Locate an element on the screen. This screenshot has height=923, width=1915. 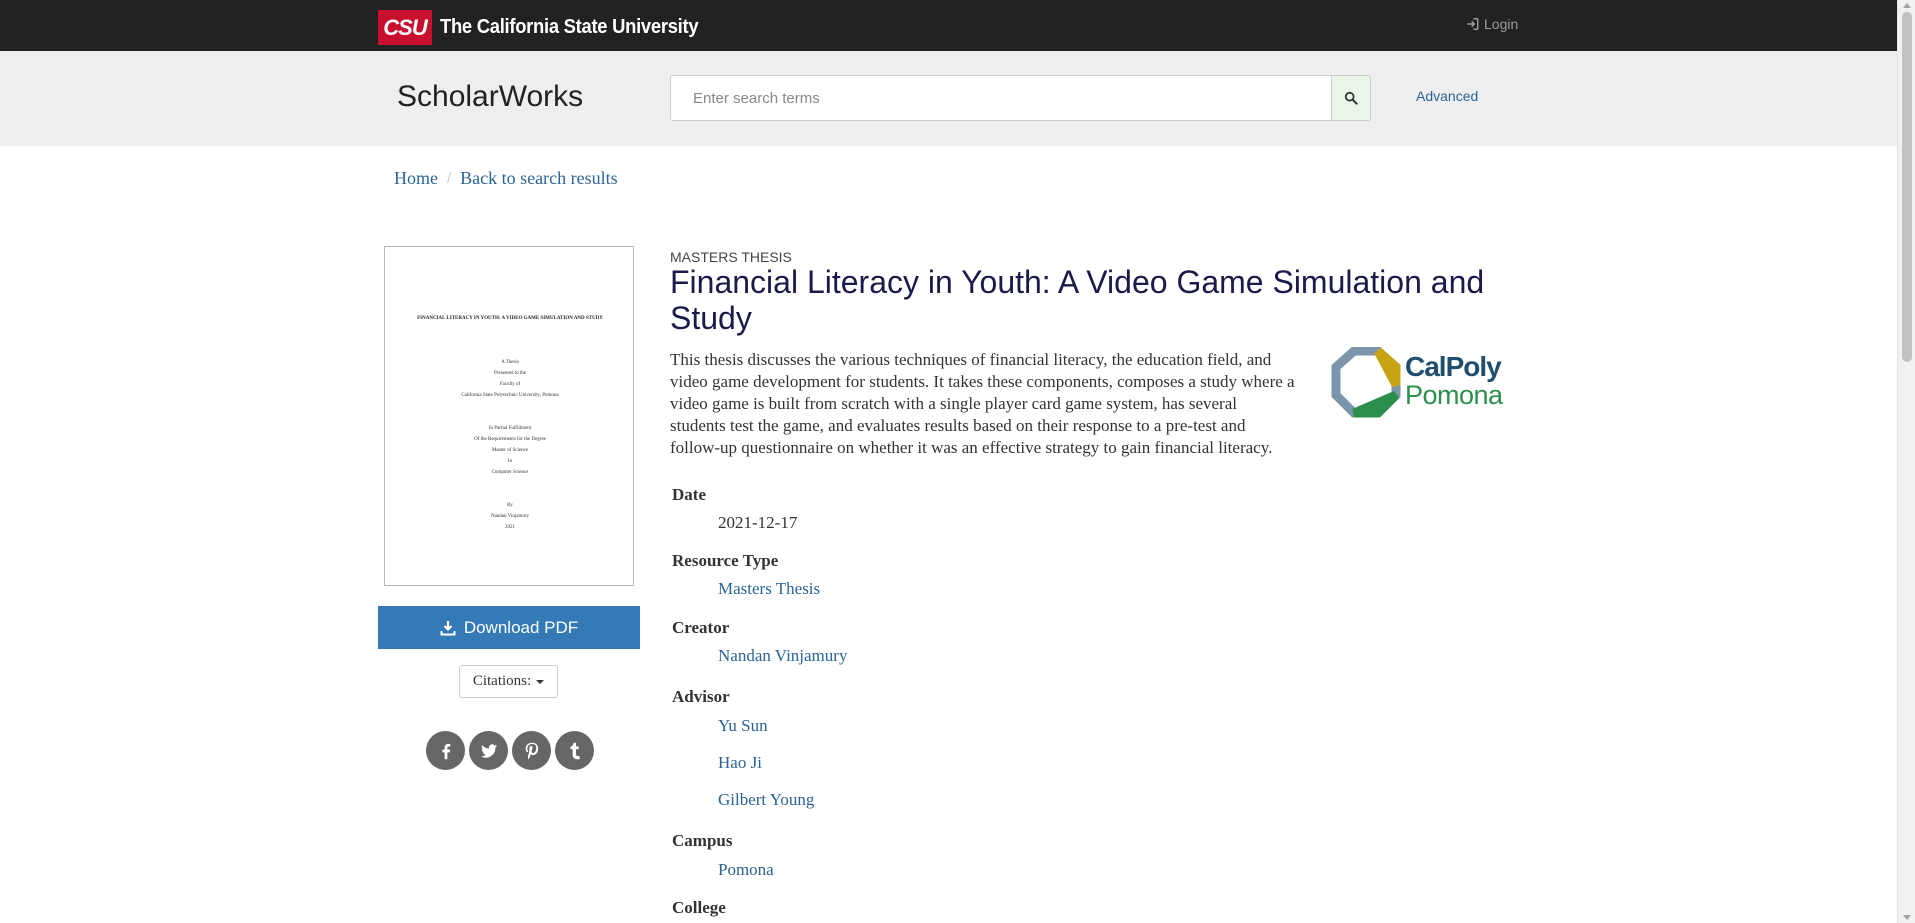
scroll-down-arrow-icon is located at coordinates (1907, 917).